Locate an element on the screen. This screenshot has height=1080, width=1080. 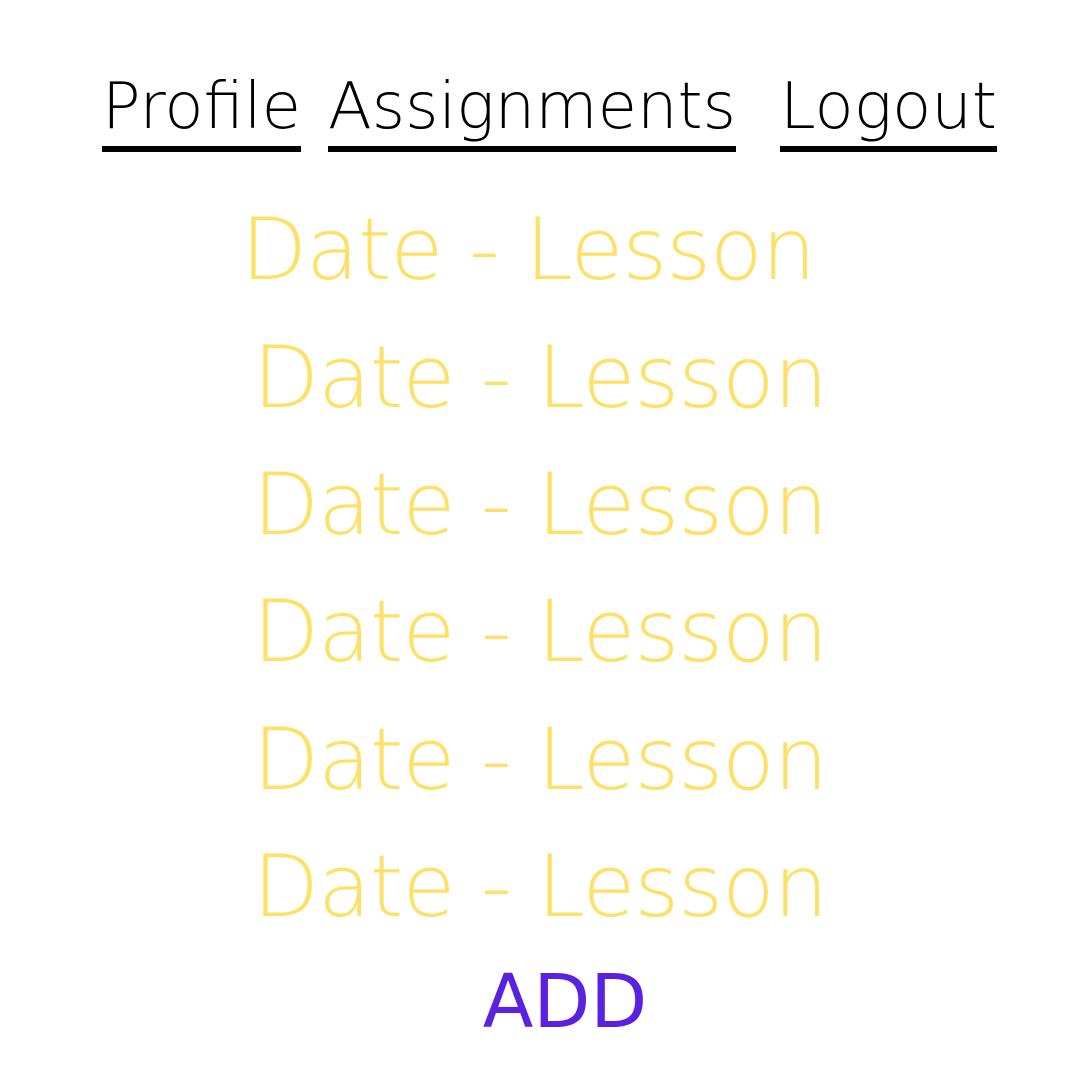
top-navigation: Profile Assignments Logout is located at coordinates (560, 113).